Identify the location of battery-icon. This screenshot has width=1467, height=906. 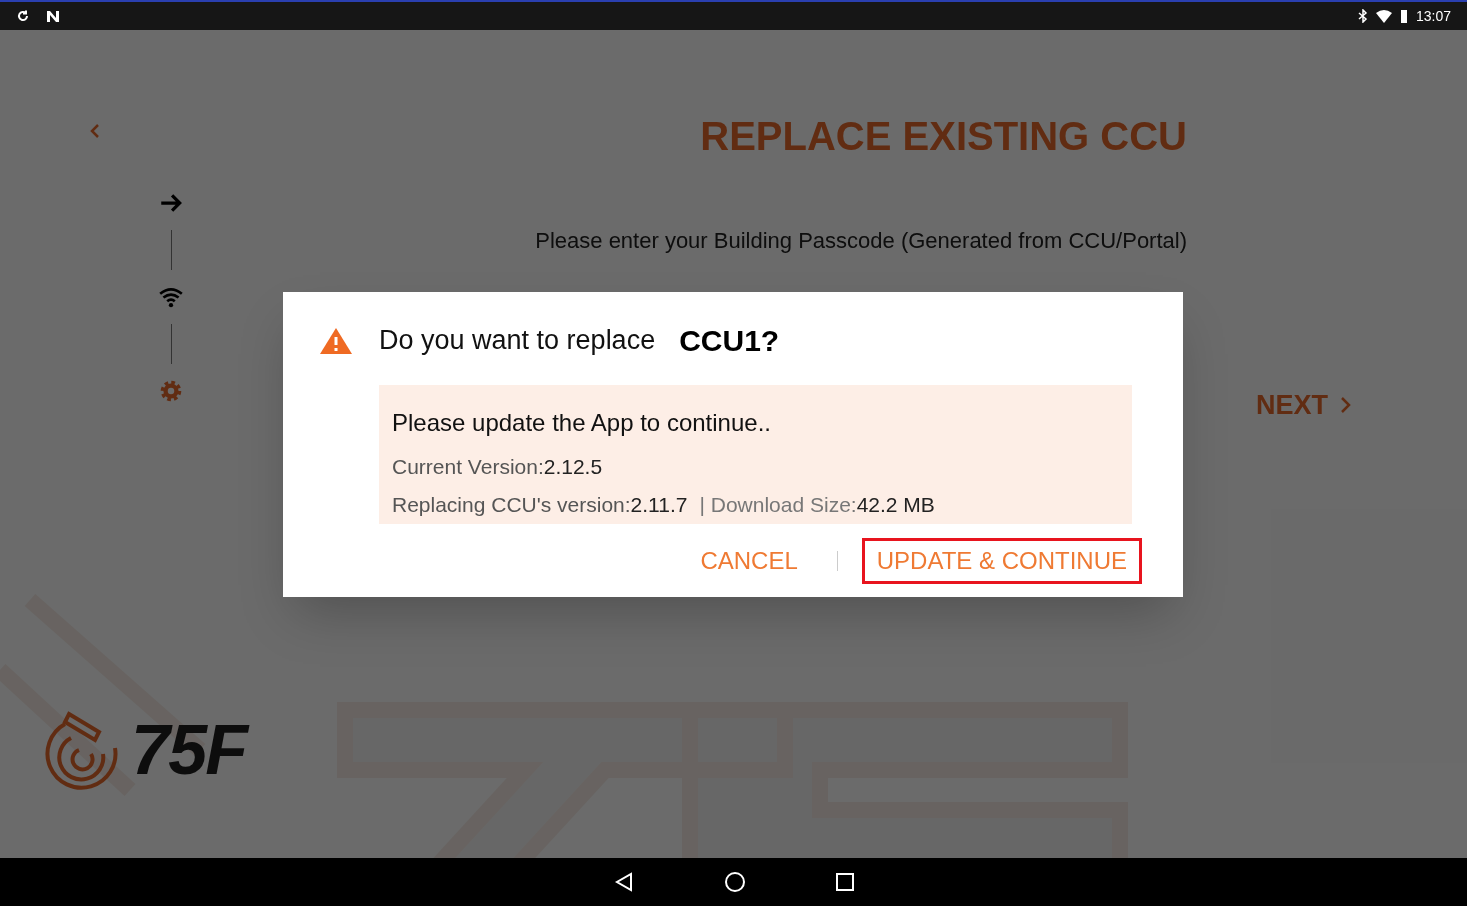
(1403, 16).